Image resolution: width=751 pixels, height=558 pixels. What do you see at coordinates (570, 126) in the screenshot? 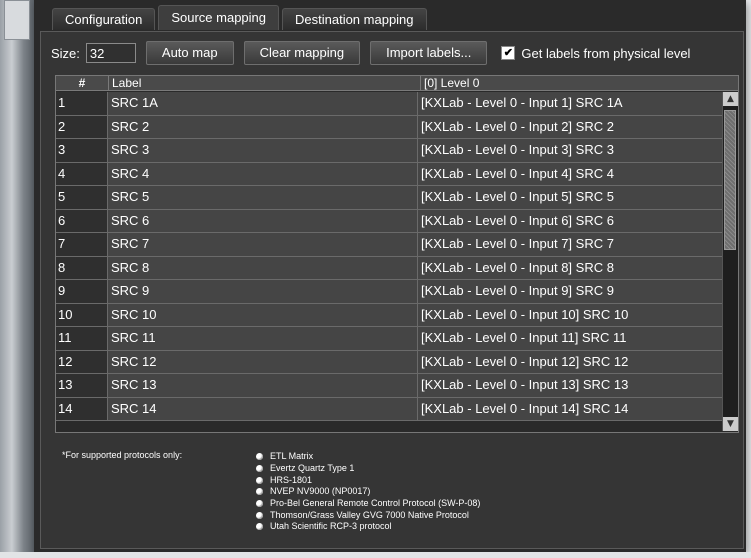
I see `level-cell: [KXLab - Level 0 - Input 2] SRC 2` at bounding box center [570, 126].